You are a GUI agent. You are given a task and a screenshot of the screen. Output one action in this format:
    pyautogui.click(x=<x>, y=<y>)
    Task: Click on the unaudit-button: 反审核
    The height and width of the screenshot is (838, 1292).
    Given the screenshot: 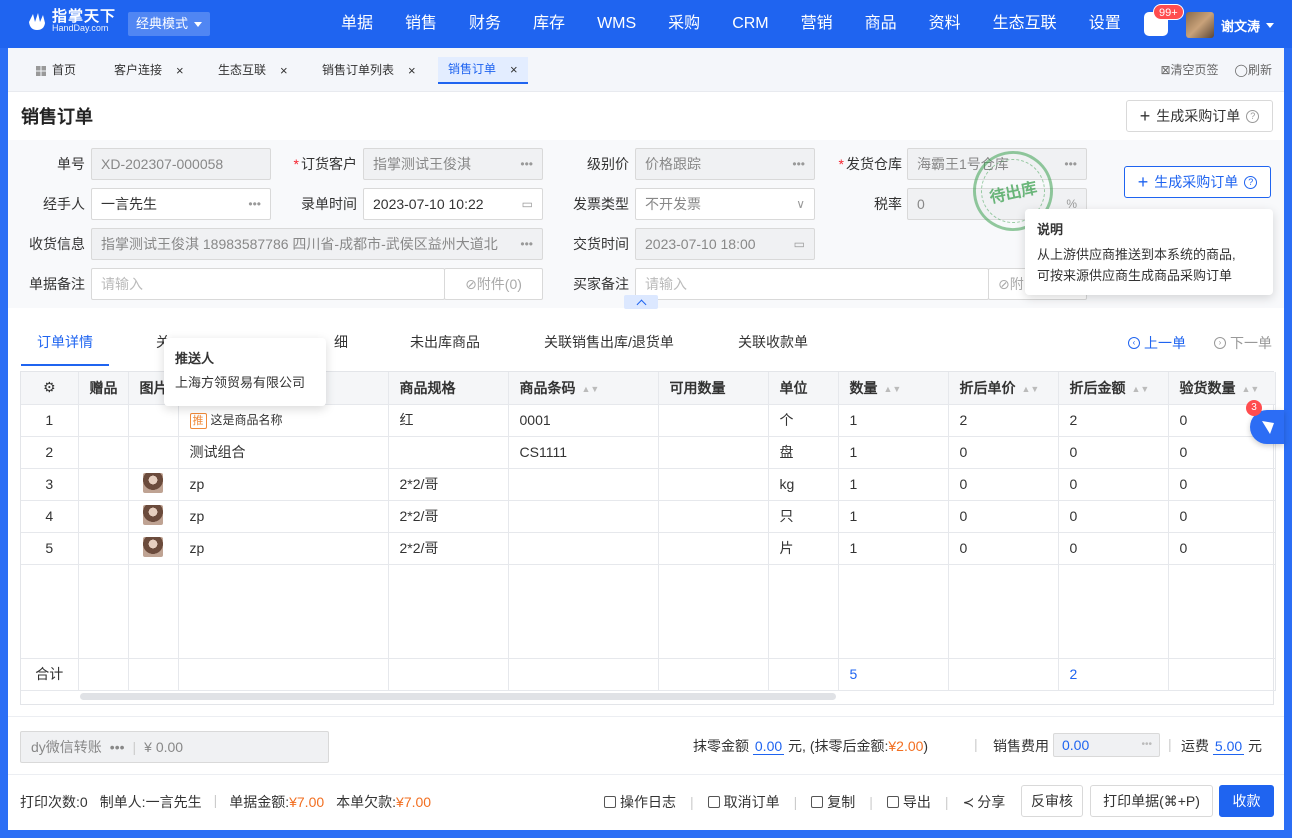 What is the action you would take?
    pyautogui.click(x=1052, y=801)
    